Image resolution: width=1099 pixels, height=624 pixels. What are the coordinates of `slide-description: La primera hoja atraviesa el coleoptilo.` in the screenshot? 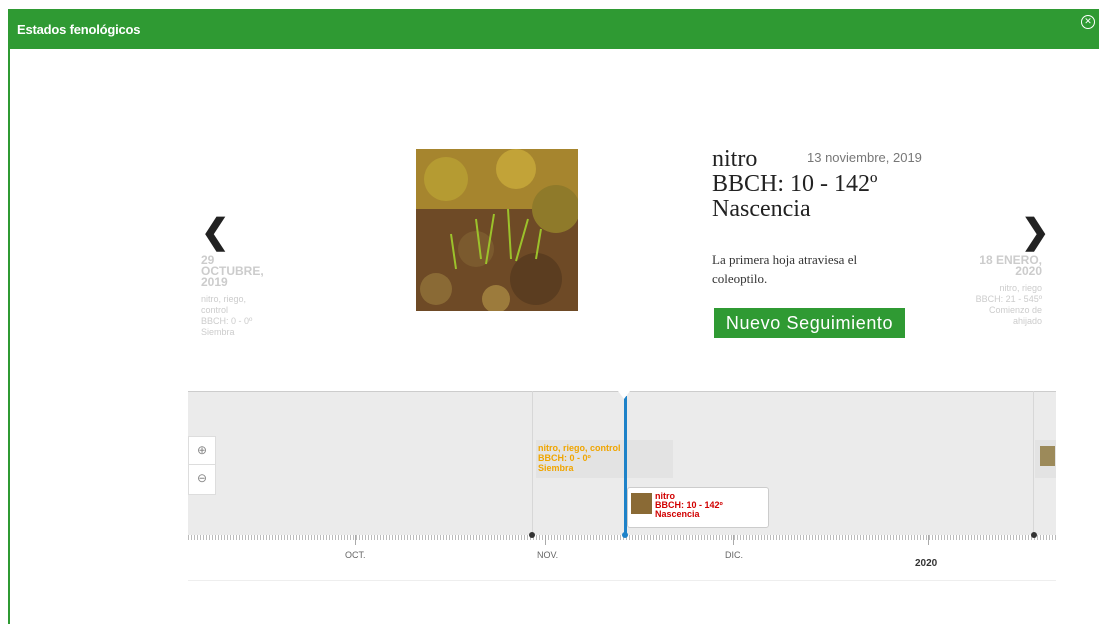 It's located at (785, 269).